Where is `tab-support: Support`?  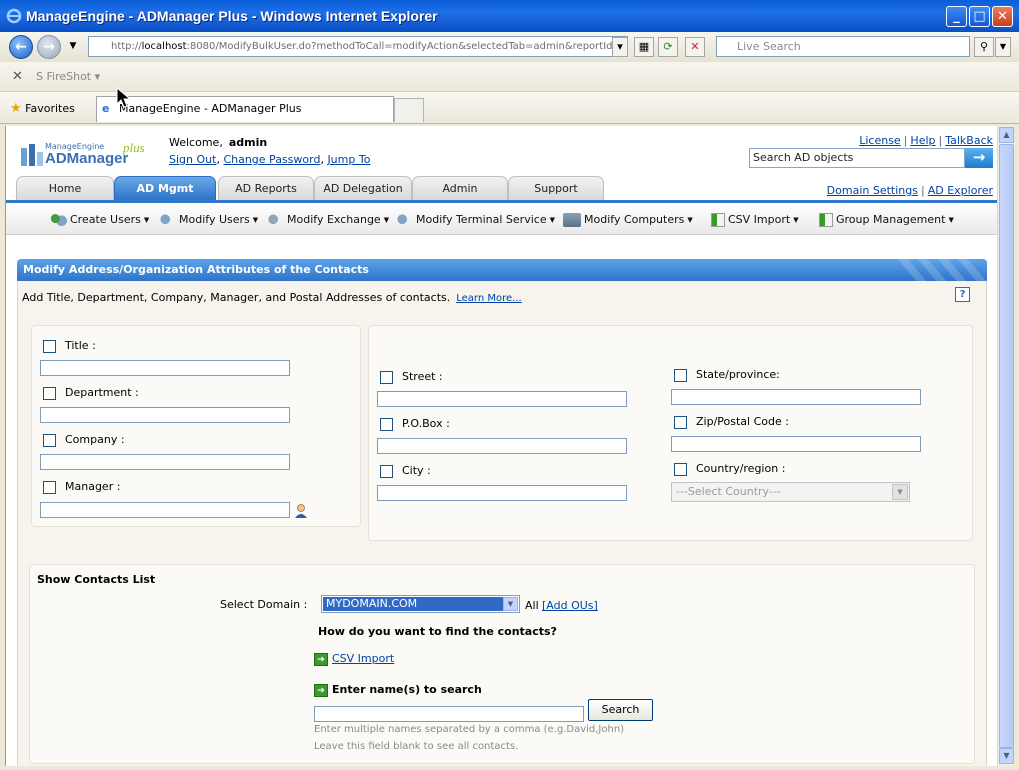 tab-support: Support is located at coordinates (556, 188).